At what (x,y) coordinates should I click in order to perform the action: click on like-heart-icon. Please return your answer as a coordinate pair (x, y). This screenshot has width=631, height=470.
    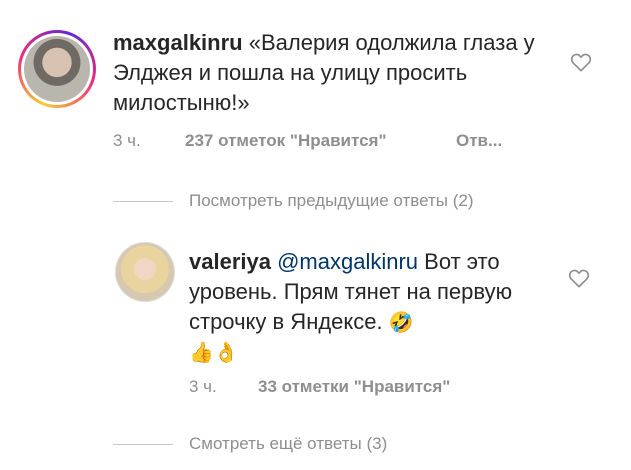
    Looking at the image, I should click on (581, 62).